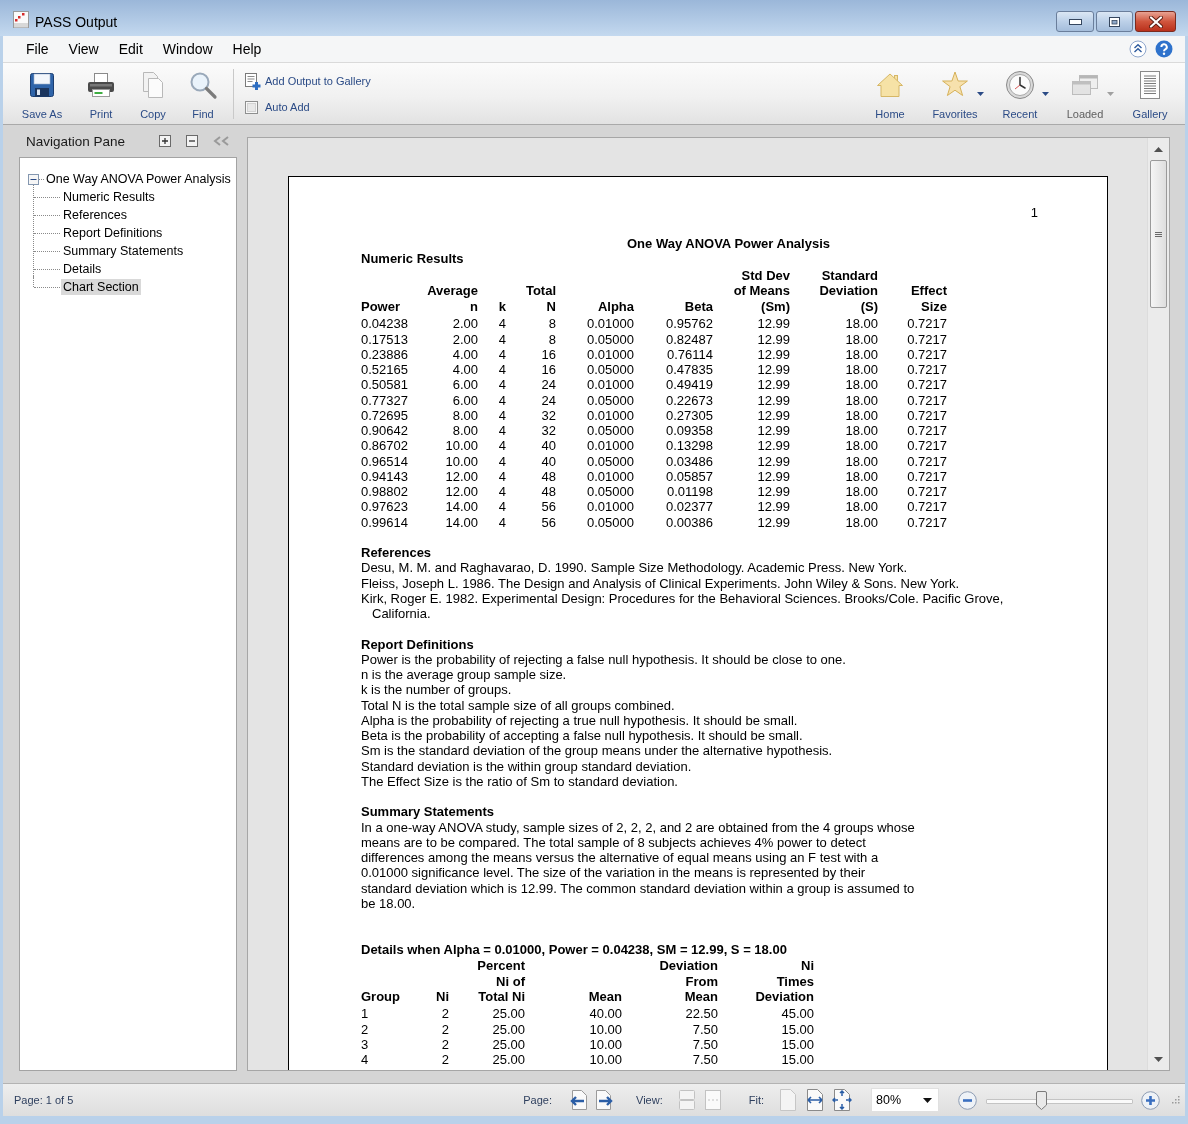 The image size is (1188, 1124). Describe the element at coordinates (848, 291) in the screenshot. I see `column-header: Standard Deviation (S)` at that location.